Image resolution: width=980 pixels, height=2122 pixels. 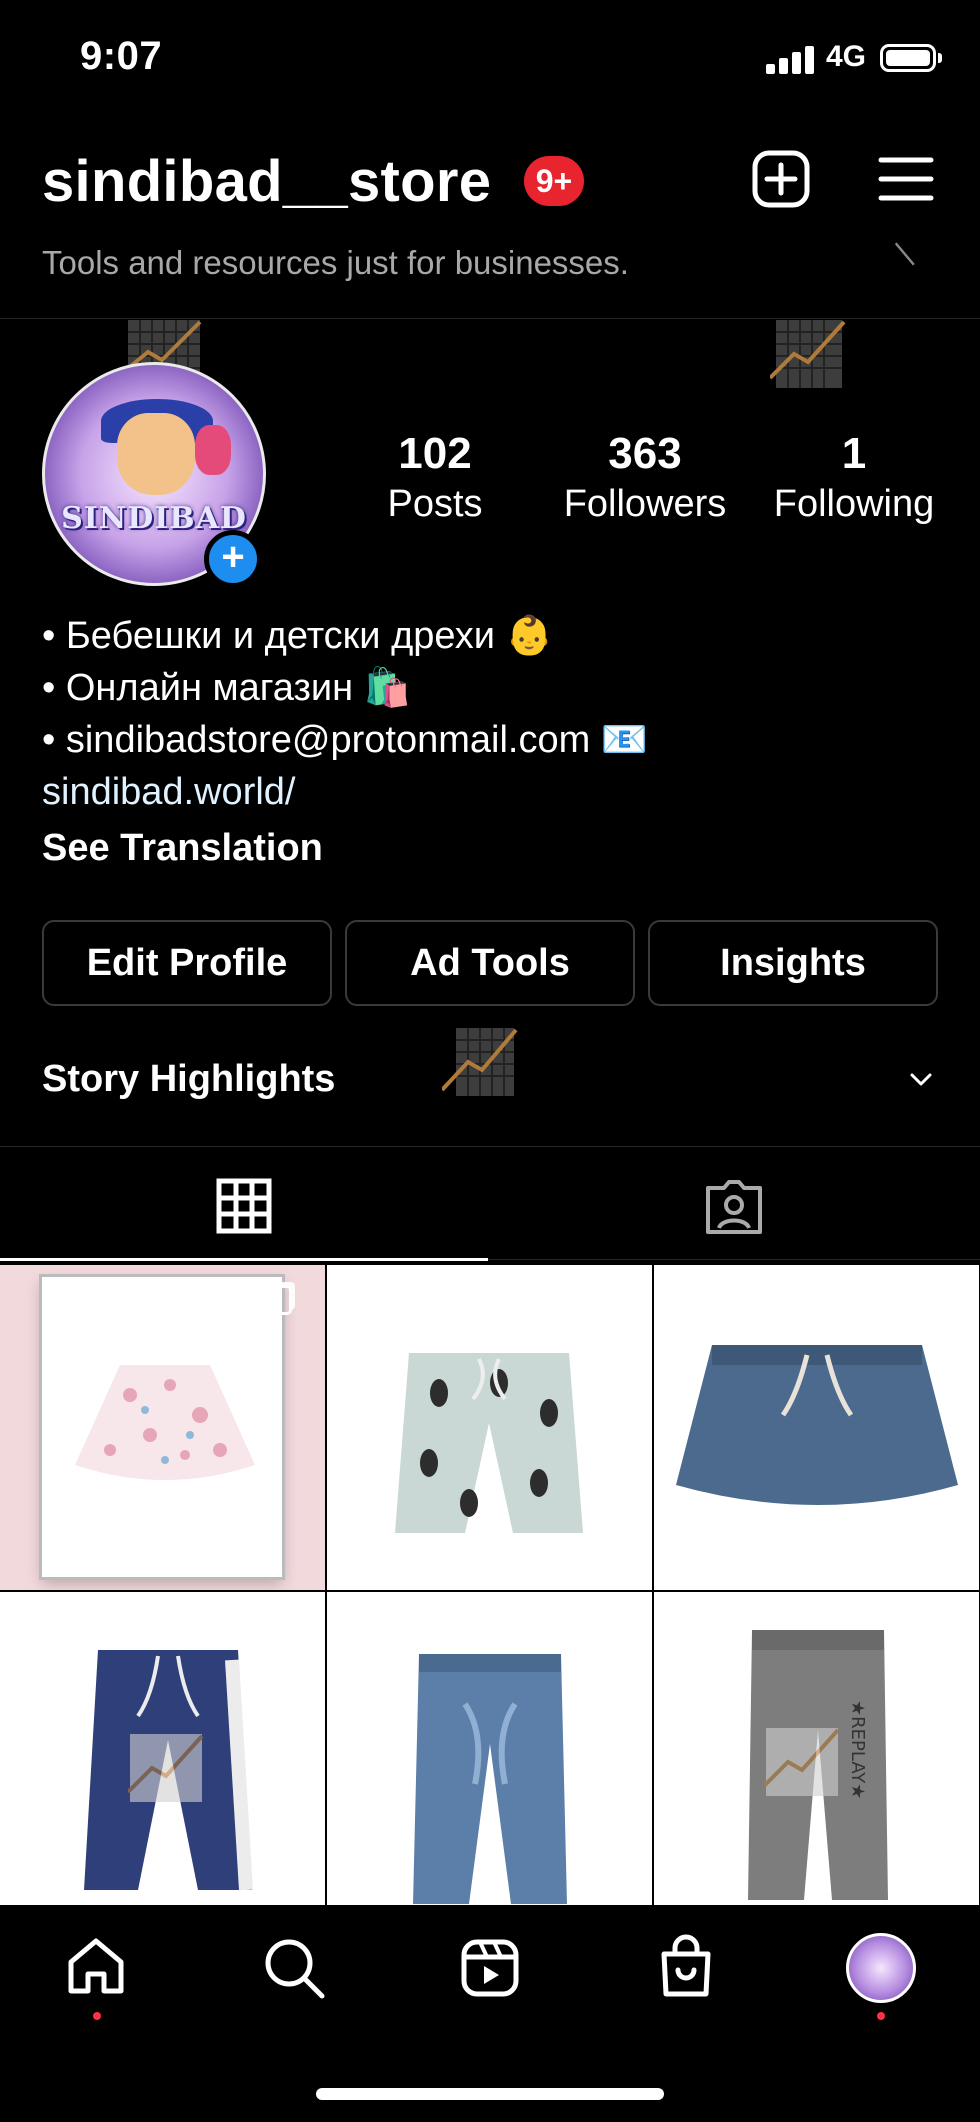 What do you see at coordinates (490, 2094) in the screenshot?
I see `home-indicator` at bounding box center [490, 2094].